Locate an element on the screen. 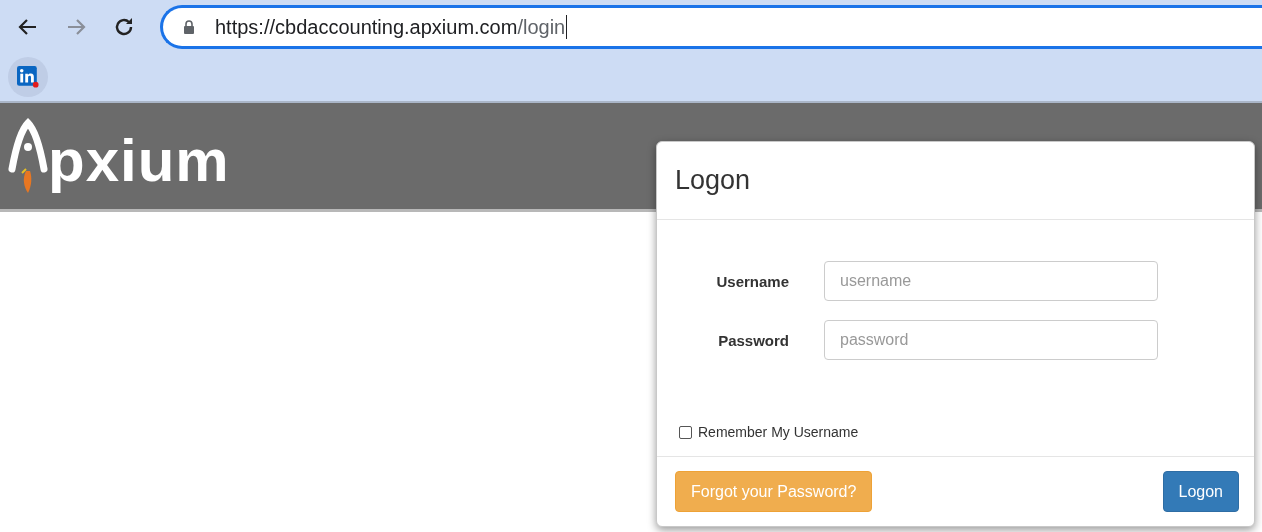 This screenshot has width=1262, height=532. address-bar: https://cbdaccounting.apxium.com/login is located at coordinates (711, 27).